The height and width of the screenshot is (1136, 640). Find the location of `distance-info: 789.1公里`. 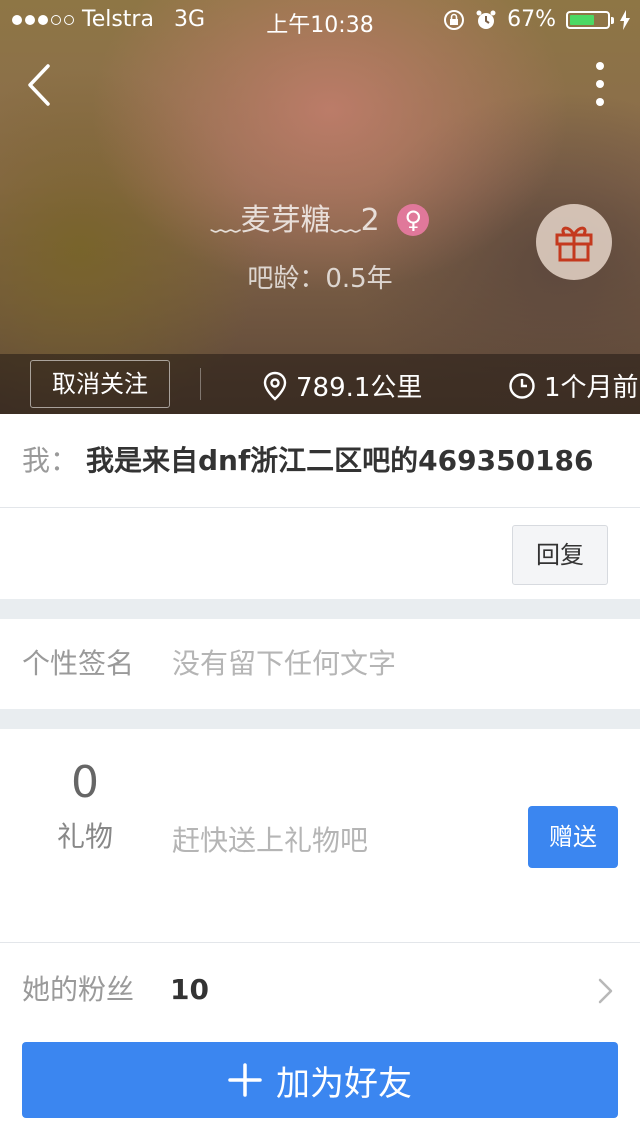

distance-info: 789.1公里 is located at coordinates (342, 385).